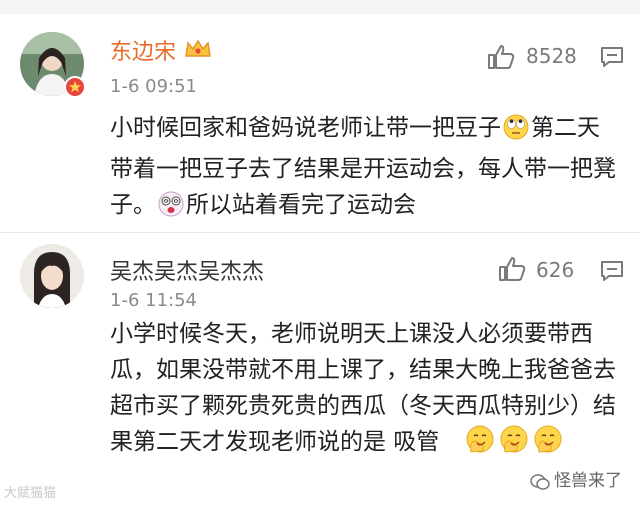  Describe the element at coordinates (516, 132) in the screenshot. I see `rolling-eyes-emoji` at that location.